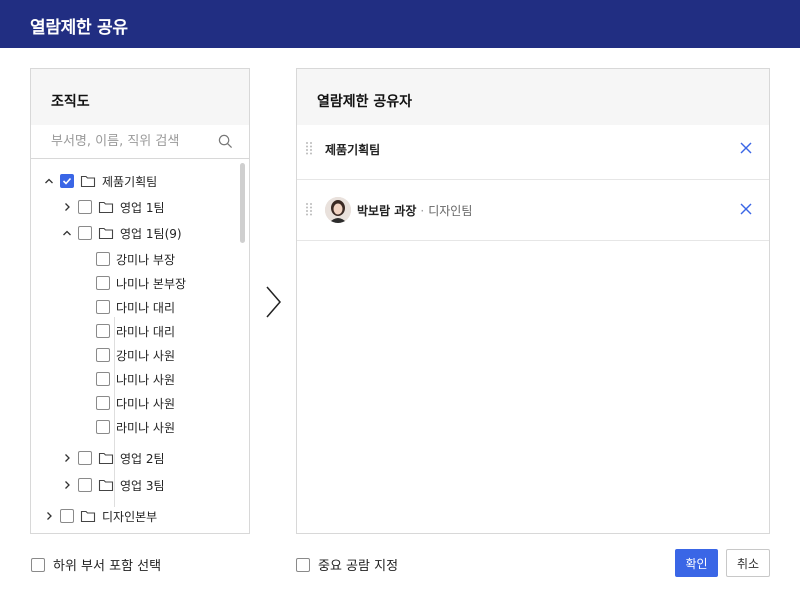 This screenshot has width=800, height=592. Describe the element at coordinates (130, 181) in the screenshot. I see `tree-row-label: 제품기획팀` at that location.